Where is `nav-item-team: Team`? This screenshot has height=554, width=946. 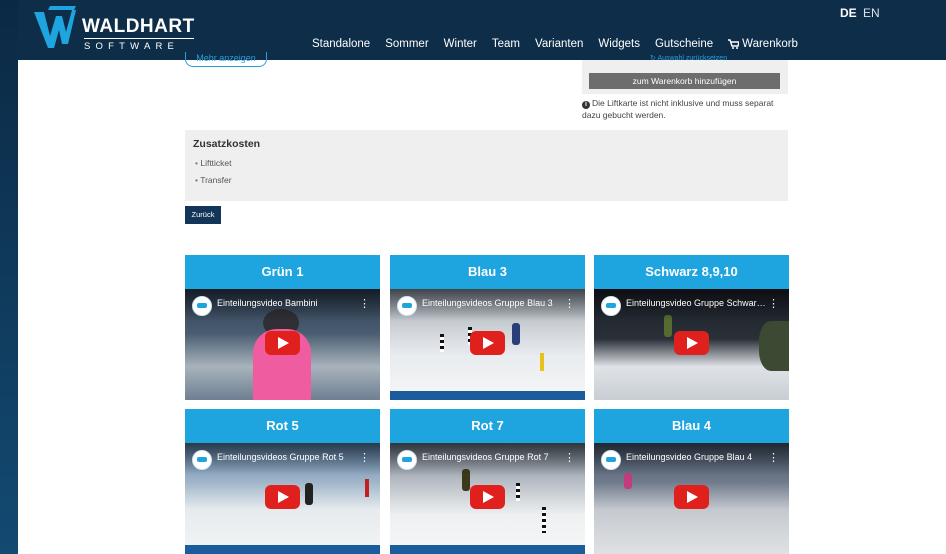
nav-item-team: Team is located at coordinates (506, 44).